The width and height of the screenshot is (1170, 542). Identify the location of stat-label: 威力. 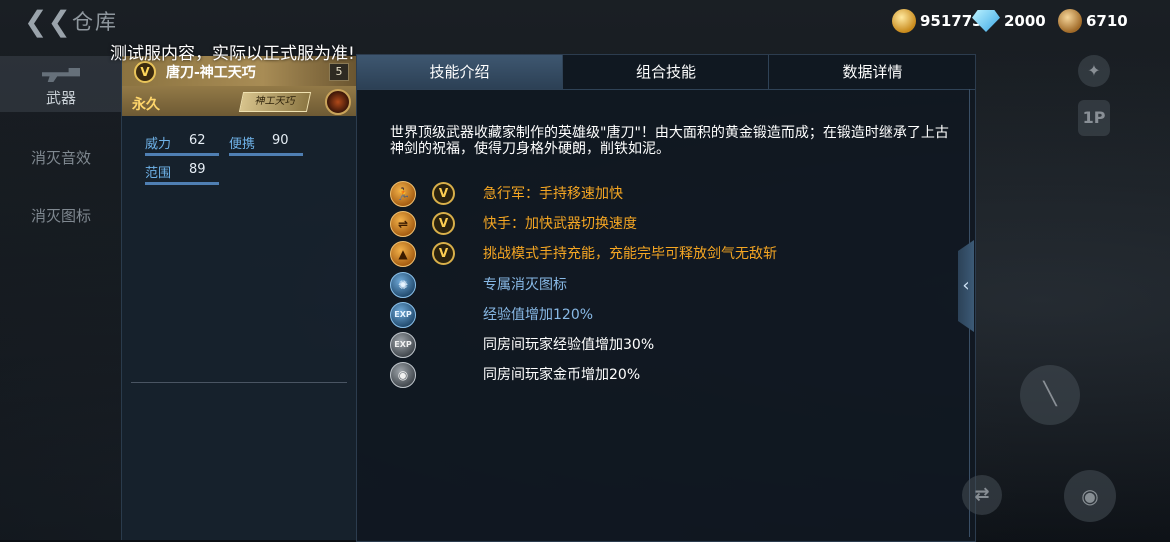
(158, 144).